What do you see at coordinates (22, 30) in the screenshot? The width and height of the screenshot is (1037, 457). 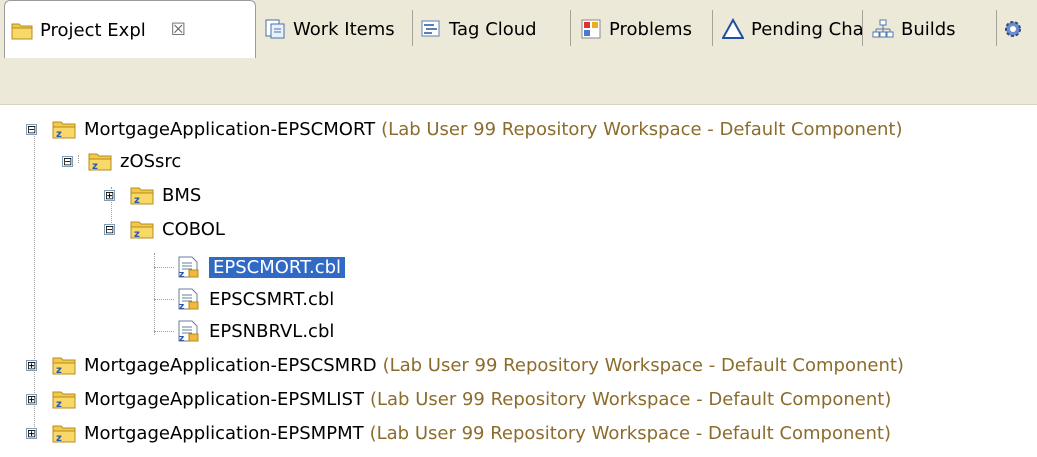 I see `folder-project-icon` at bounding box center [22, 30].